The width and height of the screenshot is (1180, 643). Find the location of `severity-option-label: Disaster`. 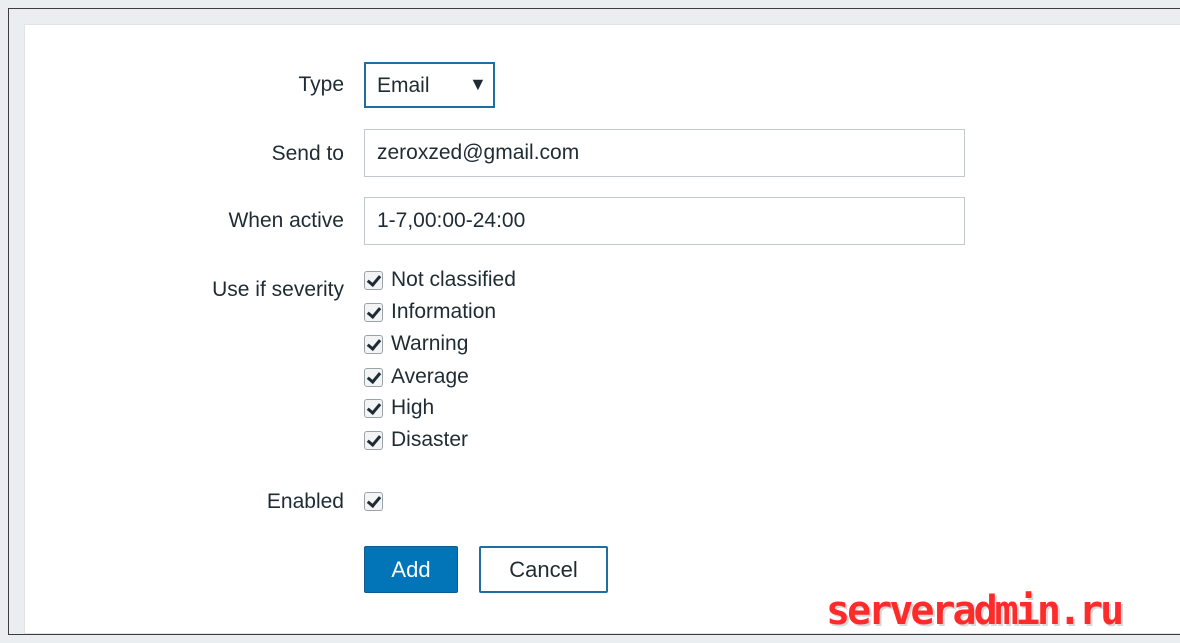

severity-option-label: Disaster is located at coordinates (430, 439).